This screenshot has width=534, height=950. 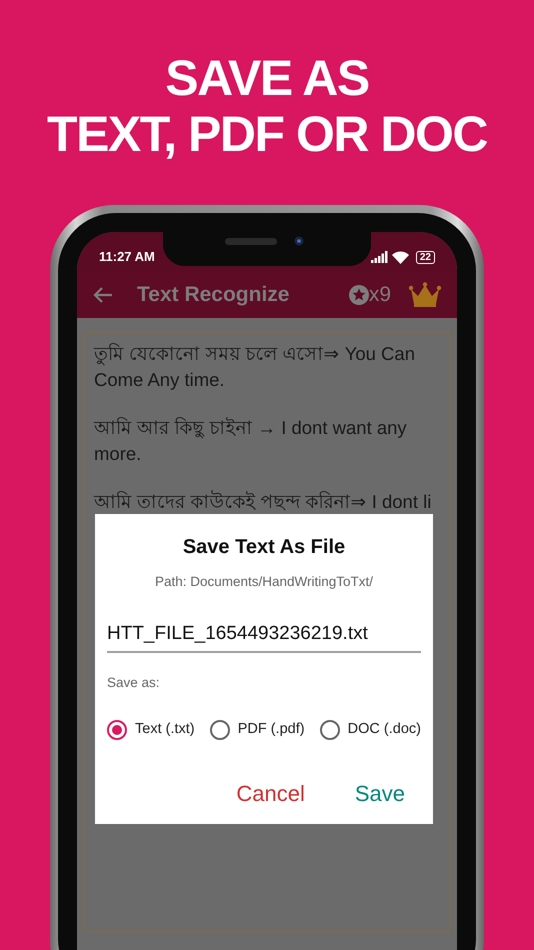 I want to click on format-option: PDF (.pdf), so click(x=257, y=730).